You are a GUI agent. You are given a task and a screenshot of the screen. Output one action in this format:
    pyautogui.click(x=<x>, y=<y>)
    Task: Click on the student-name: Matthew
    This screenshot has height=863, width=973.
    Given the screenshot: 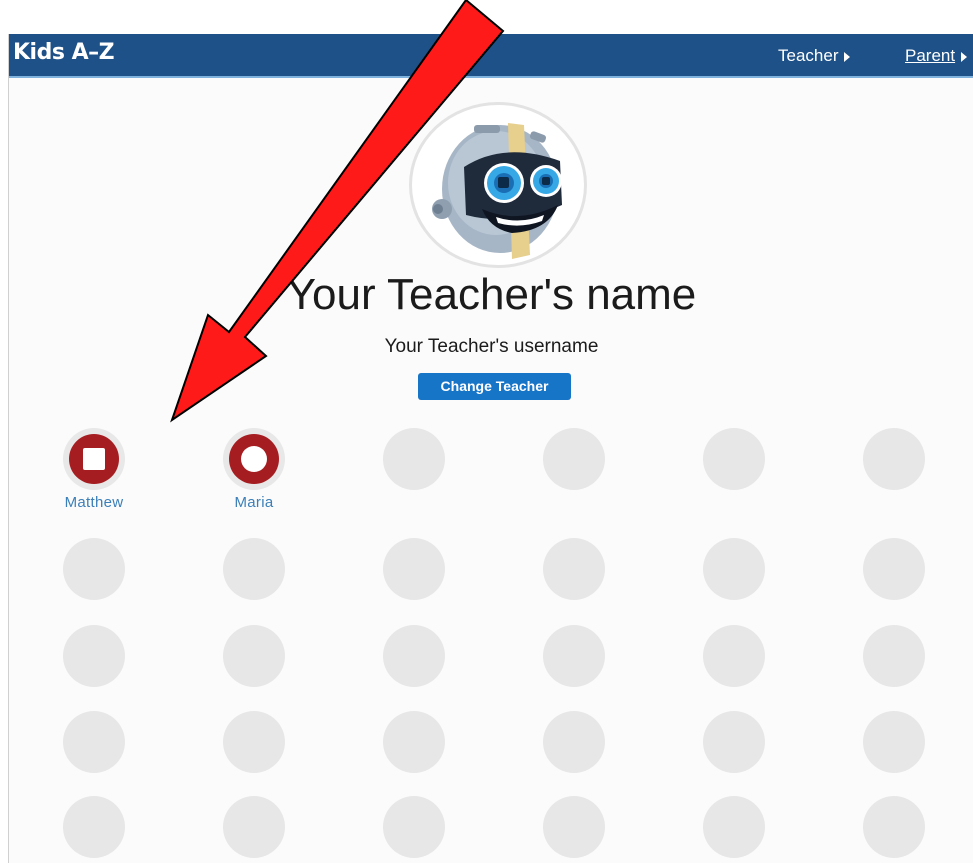 What is the action you would take?
    pyautogui.click(x=94, y=502)
    